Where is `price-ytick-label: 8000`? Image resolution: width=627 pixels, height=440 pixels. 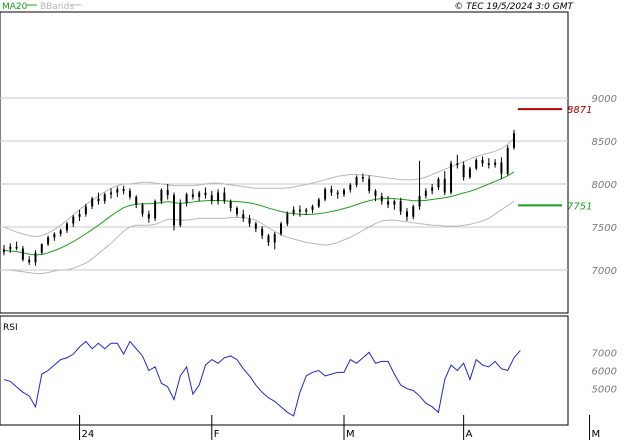
price-ytick-label: 8000 is located at coordinates (604, 185).